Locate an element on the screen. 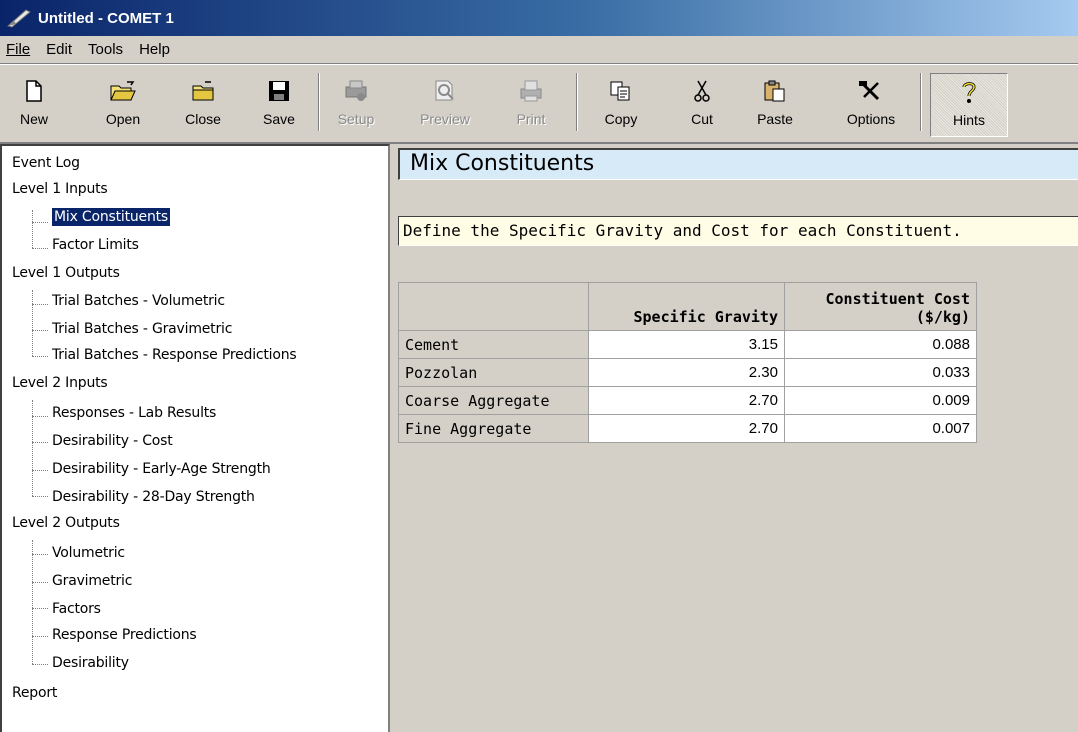 The height and width of the screenshot is (732, 1078). table-header-row: Specific Gravity Constituent Cost ($/kg) is located at coordinates (687, 306).